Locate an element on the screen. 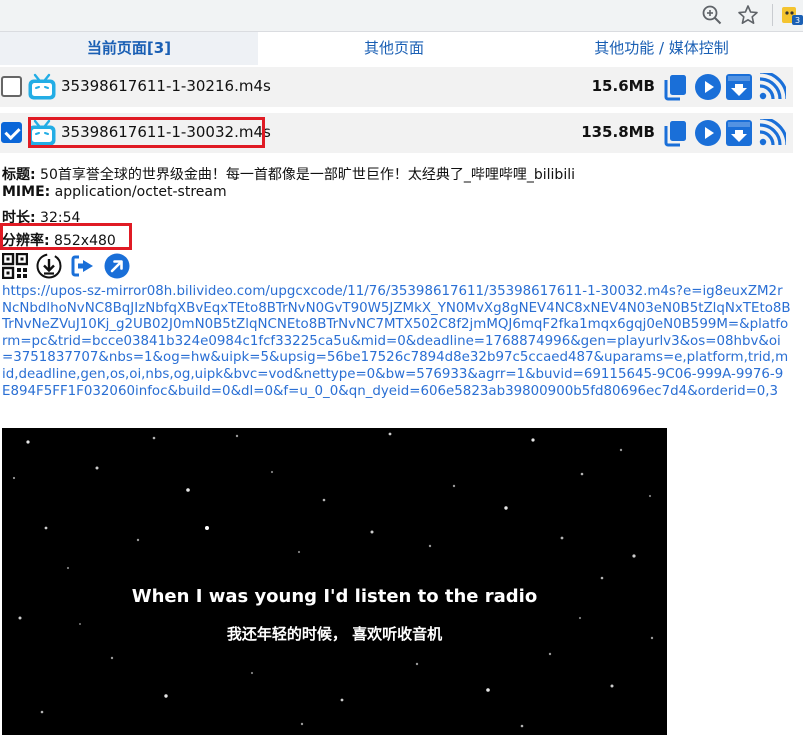  detail-mime-value: application/octet-stream is located at coordinates (138, 192).